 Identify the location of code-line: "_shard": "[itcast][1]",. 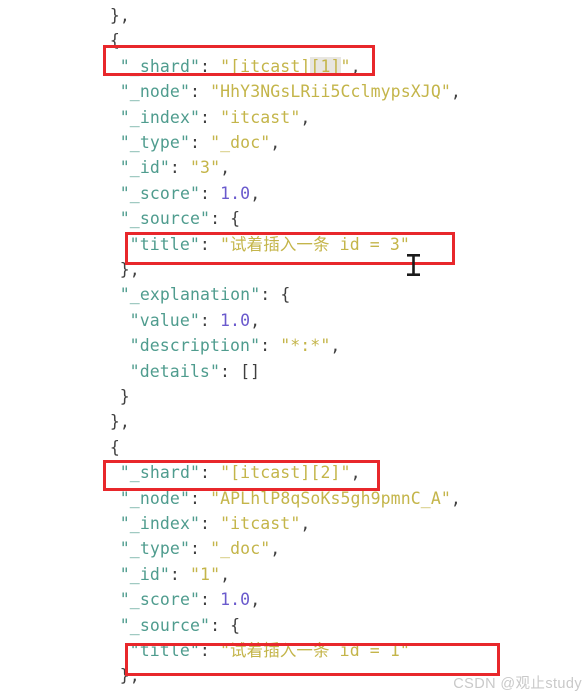
(294, 66).